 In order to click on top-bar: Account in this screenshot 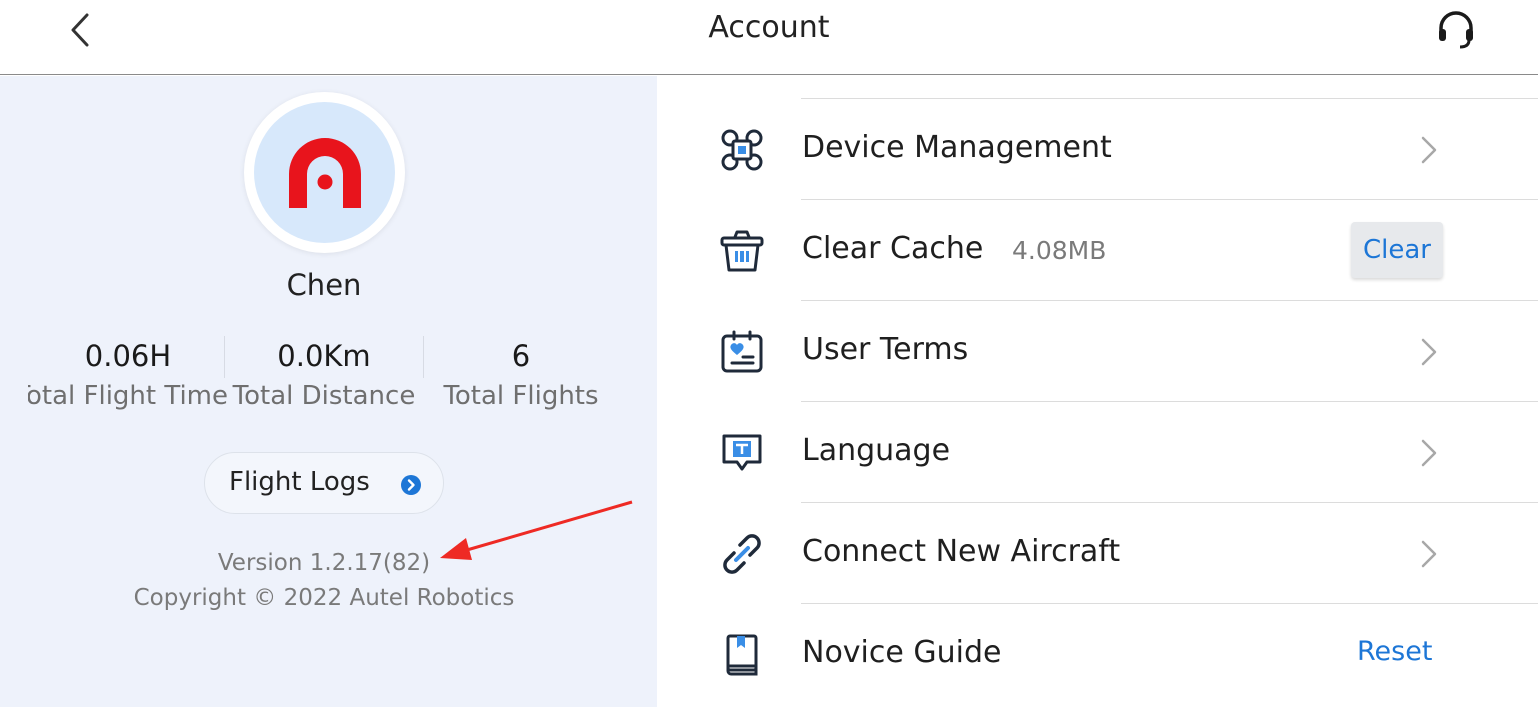, I will do `click(769, 37)`.